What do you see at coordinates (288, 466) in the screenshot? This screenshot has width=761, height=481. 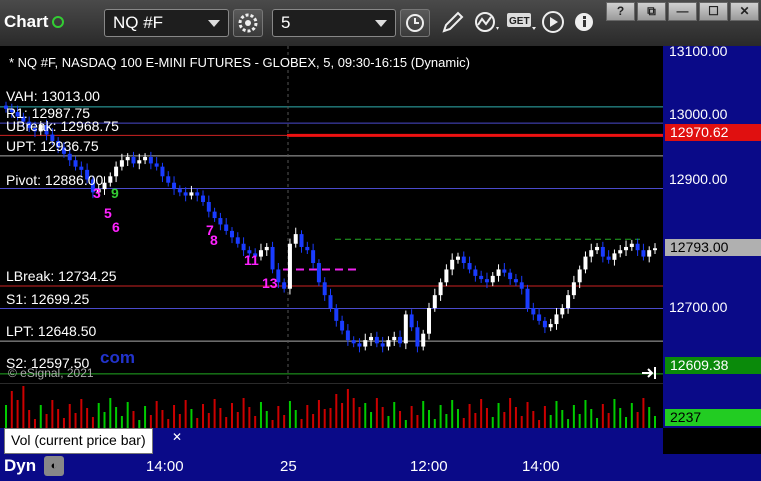 I see `time-label-25: 25` at bounding box center [288, 466].